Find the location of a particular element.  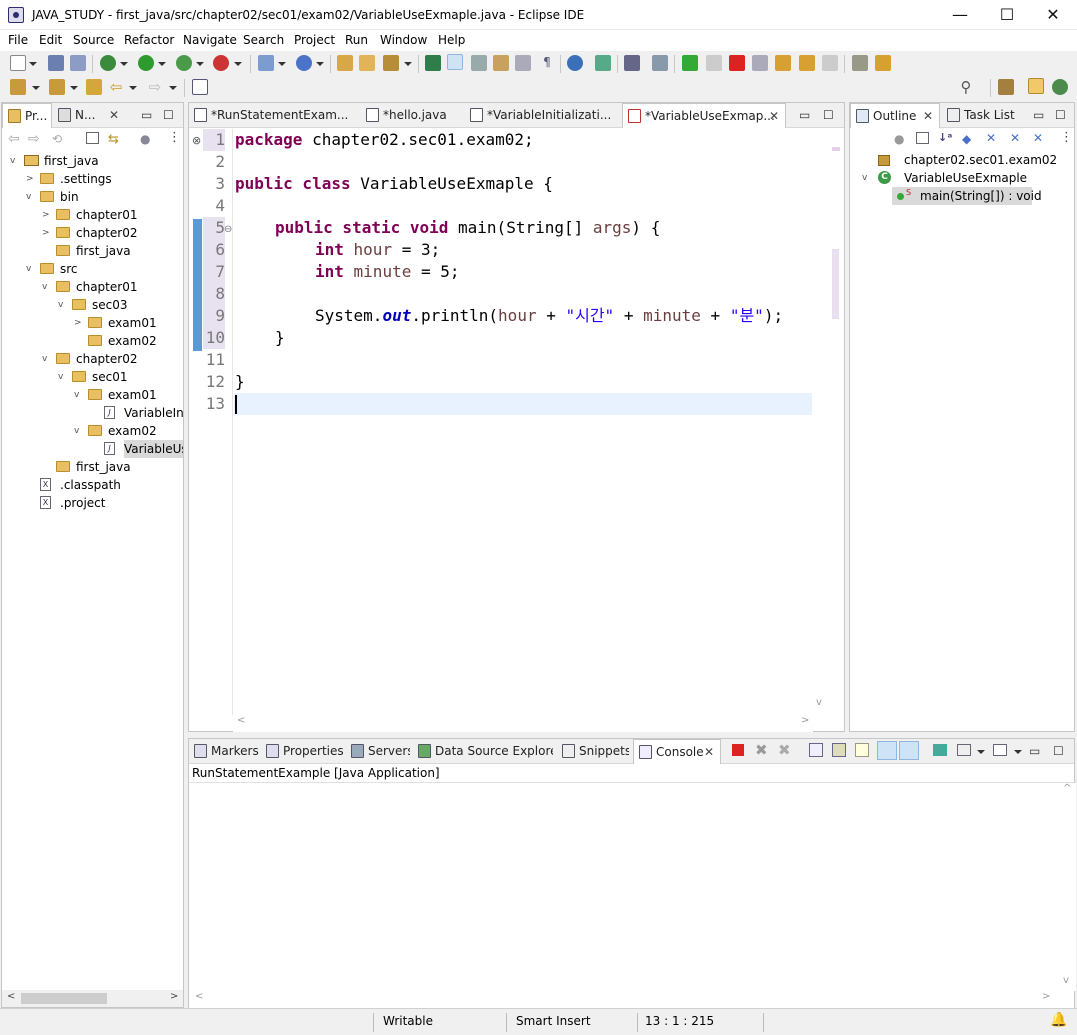

new-class-icon is located at coordinates (304, 63).